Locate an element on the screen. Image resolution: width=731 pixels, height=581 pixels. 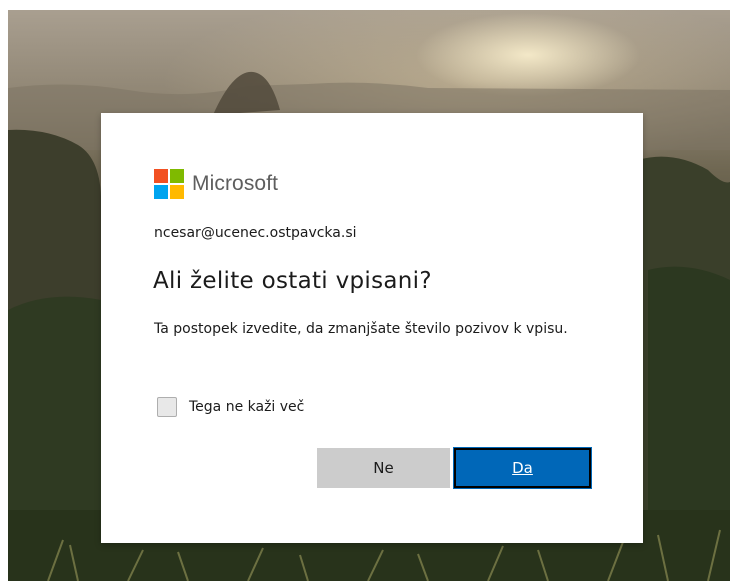
brand-header: Microsoft is located at coordinates (216, 184).